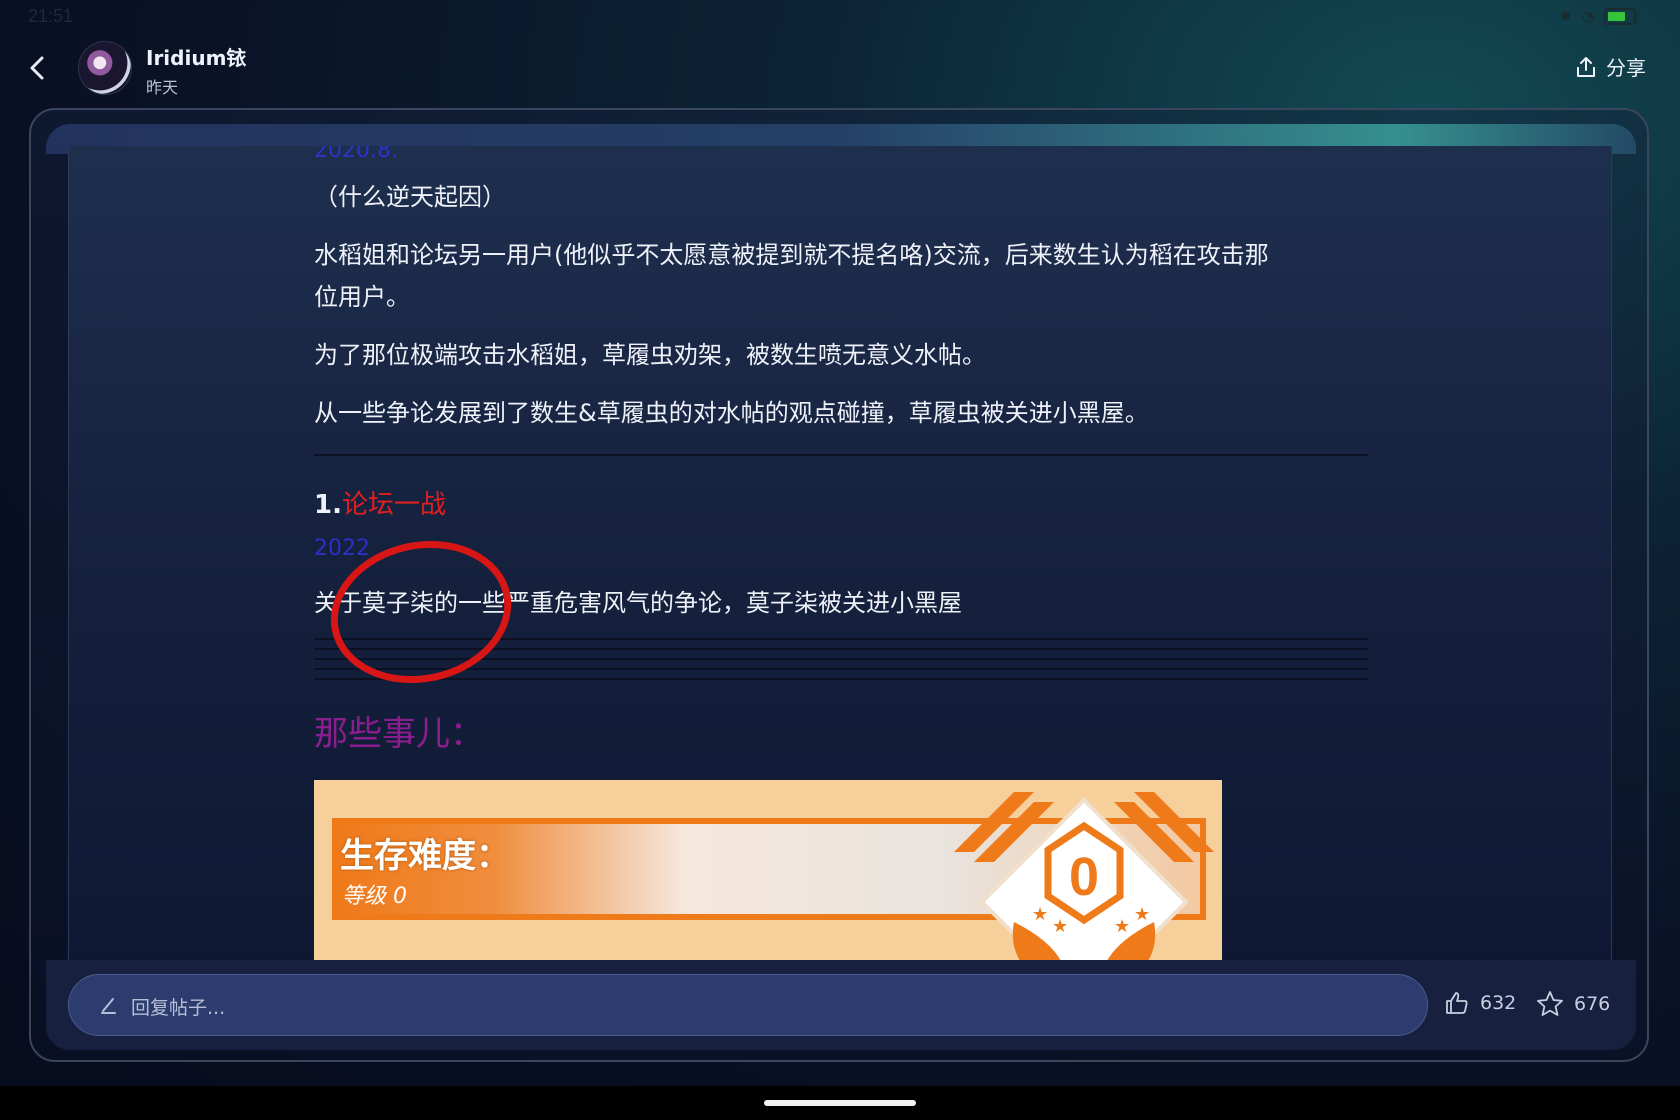 The image size is (1680, 1120). I want to click on level-badge-icon: 0 ★ ★ ★ ★, so click(1084, 877).